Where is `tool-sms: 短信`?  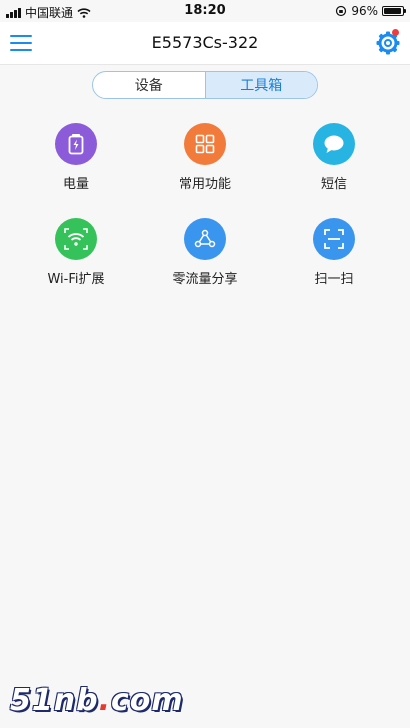 tool-sms: 短信 is located at coordinates (334, 163).